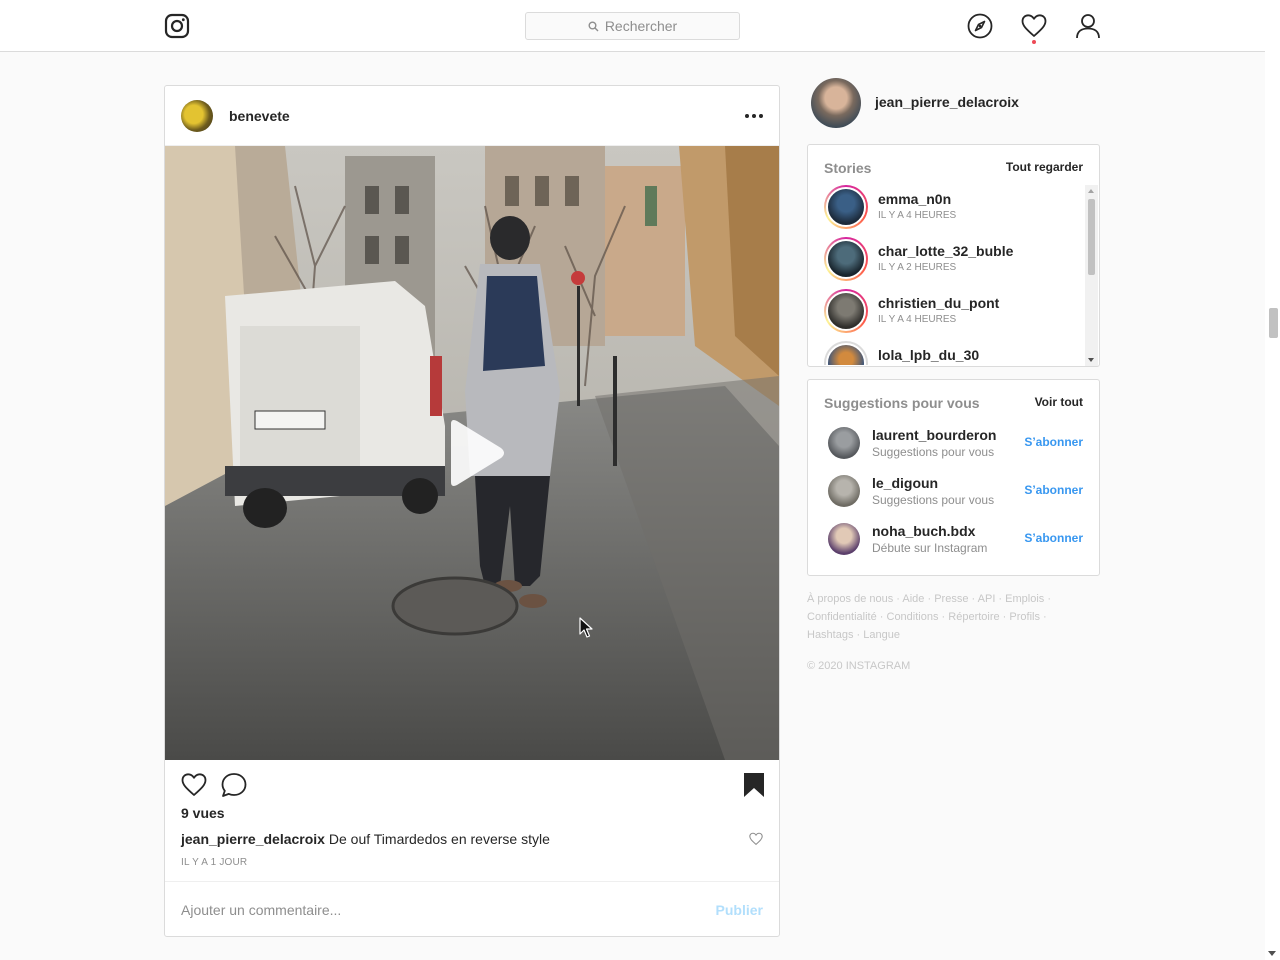  I want to click on footer-link-language: Langue, so click(881, 635).